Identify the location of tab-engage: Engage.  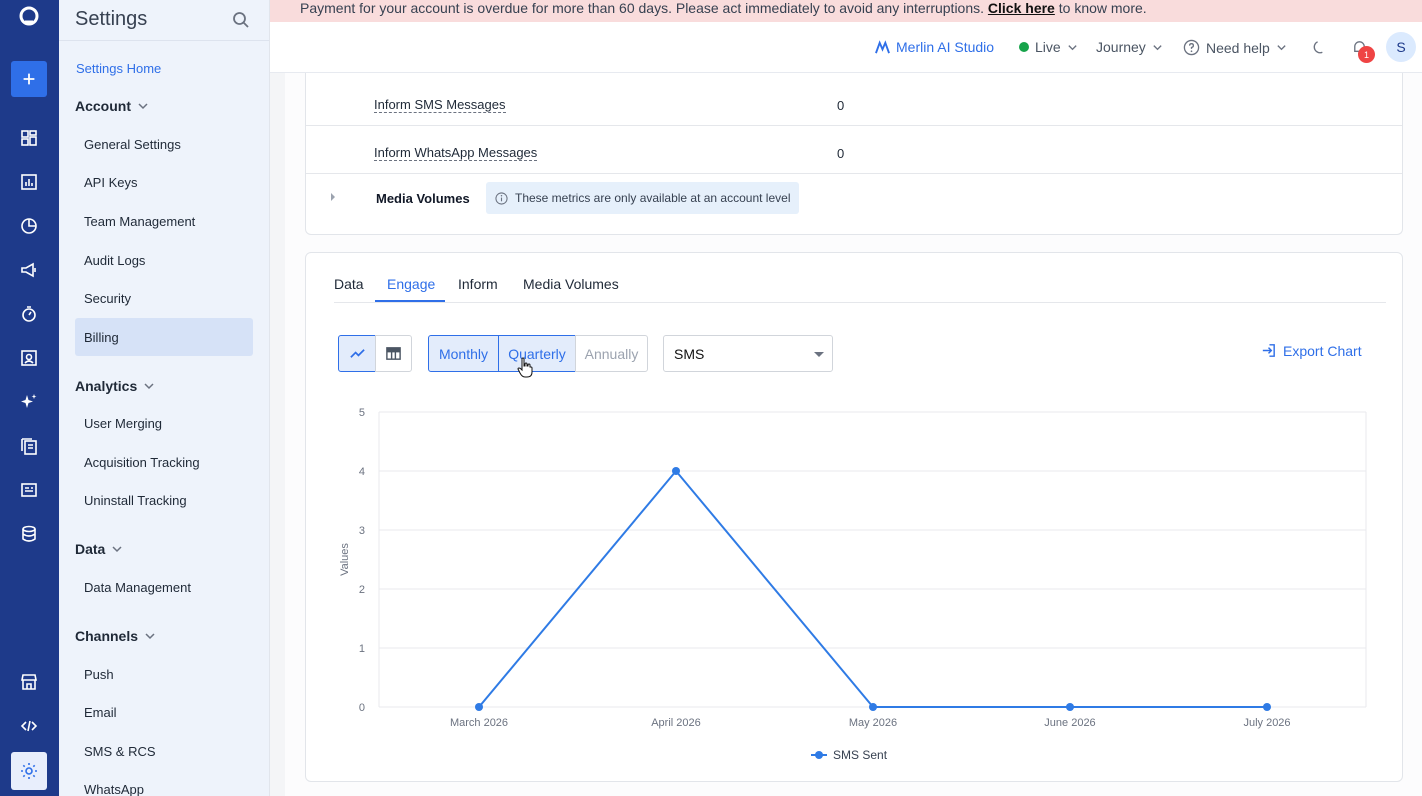
(411, 284).